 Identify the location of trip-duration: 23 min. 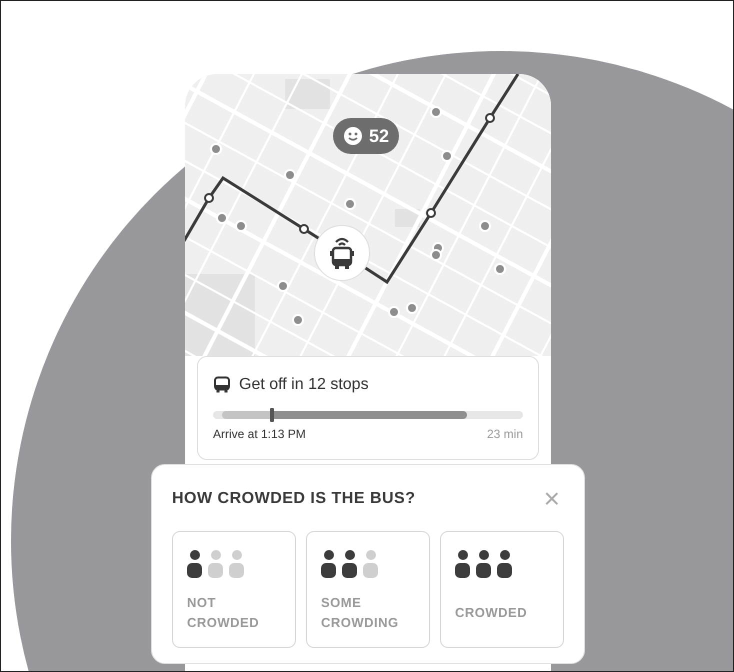
(504, 434).